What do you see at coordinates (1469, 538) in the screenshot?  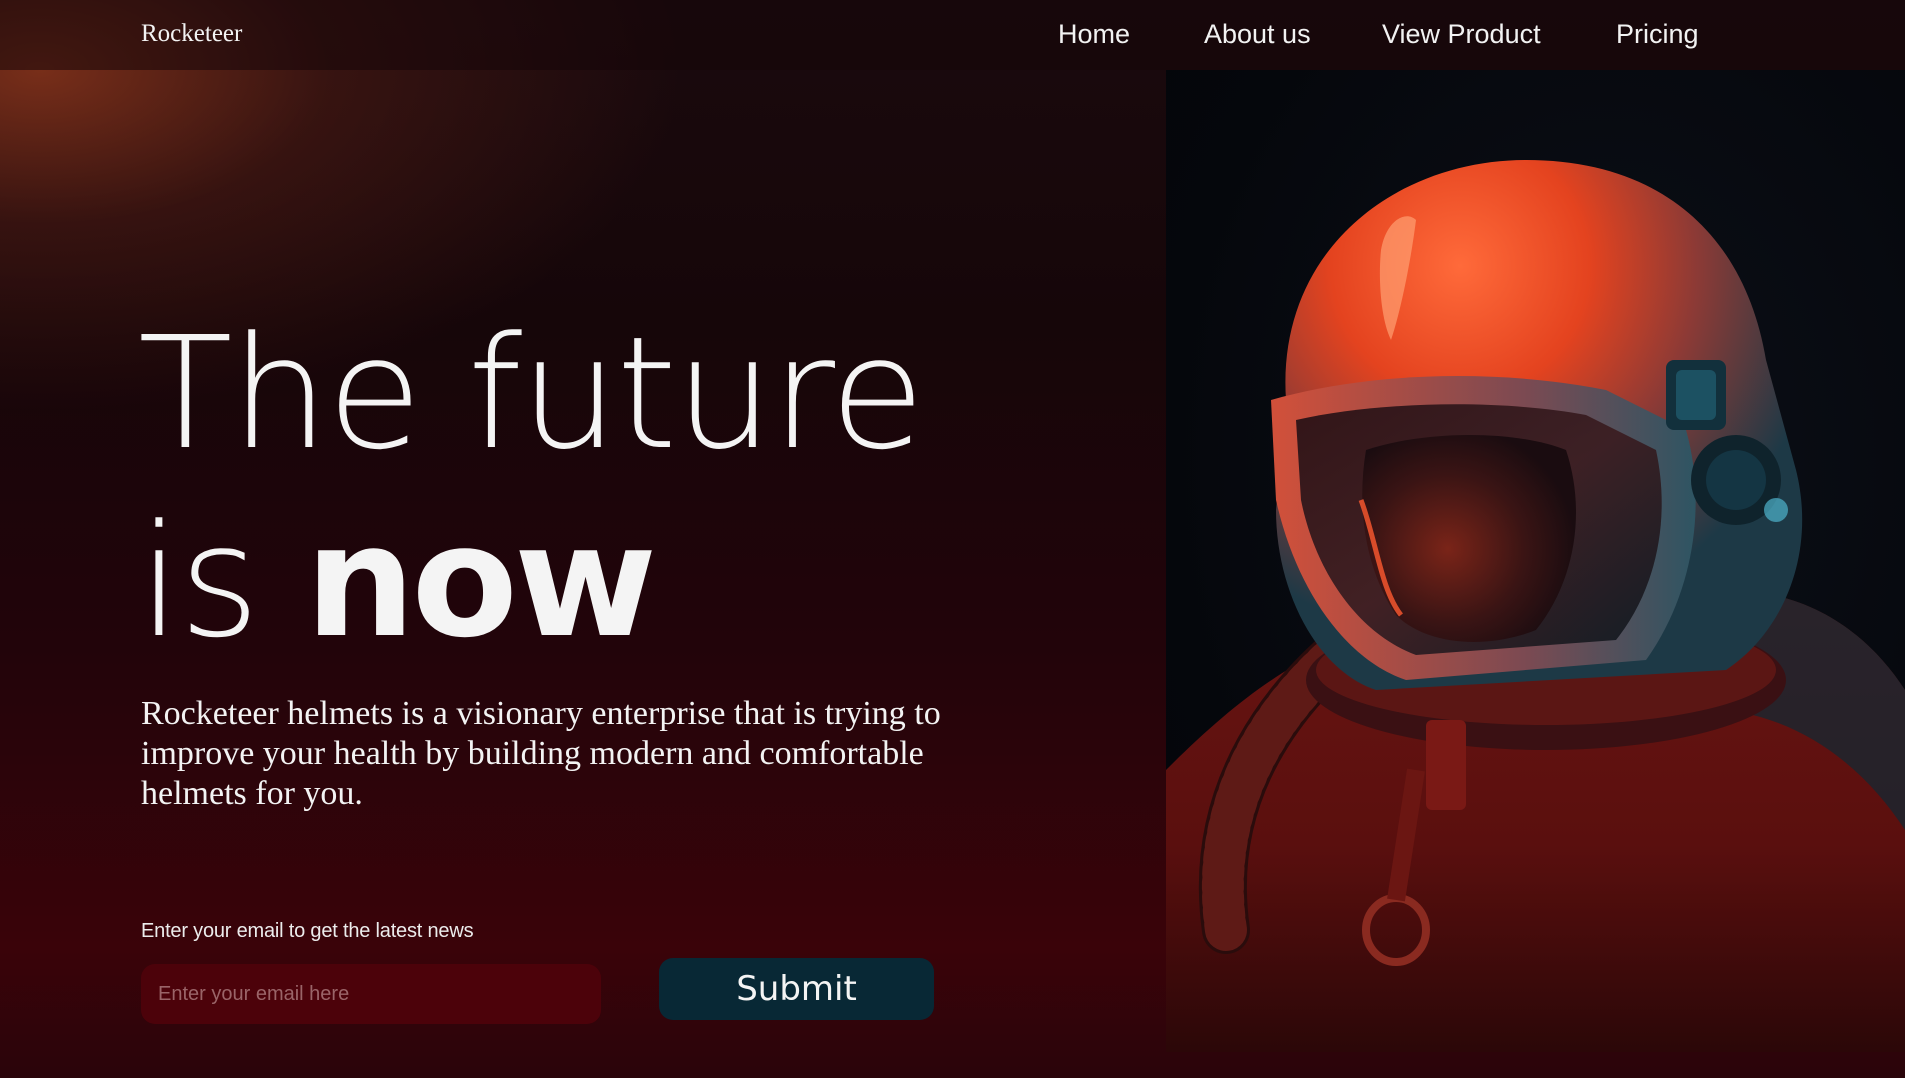 I see `face` at bounding box center [1469, 538].